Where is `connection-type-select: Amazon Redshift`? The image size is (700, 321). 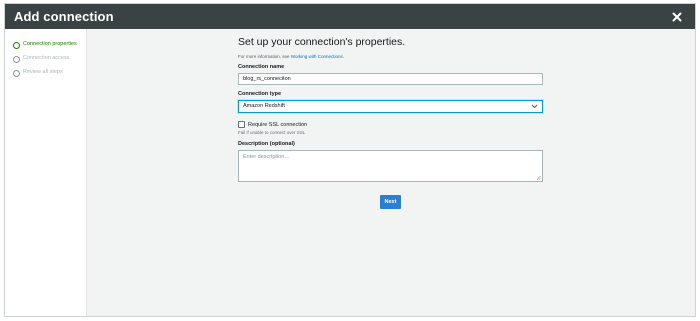
connection-type-select: Amazon Redshift is located at coordinates (390, 106).